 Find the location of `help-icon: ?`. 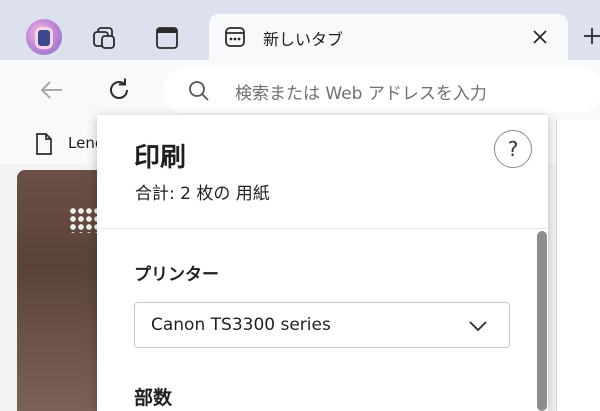

help-icon: ? is located at coordinates (513, 149).